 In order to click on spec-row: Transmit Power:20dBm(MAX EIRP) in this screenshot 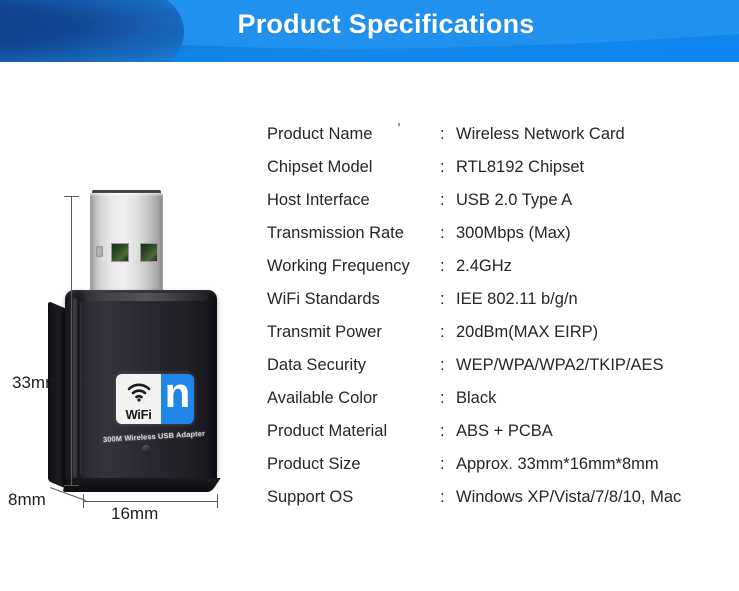, I will do `click(502, 332)`.